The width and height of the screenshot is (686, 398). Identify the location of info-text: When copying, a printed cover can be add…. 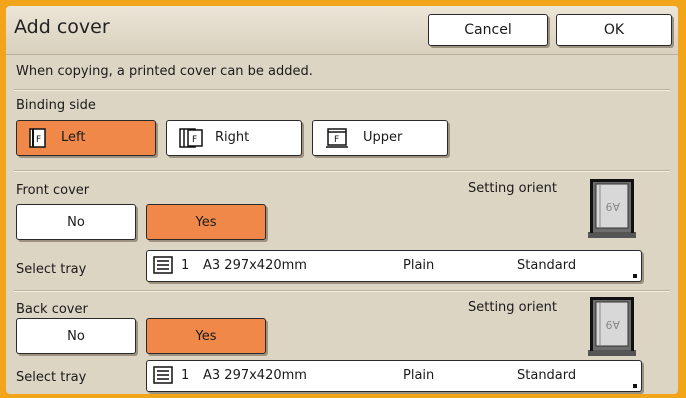
(164, 71).